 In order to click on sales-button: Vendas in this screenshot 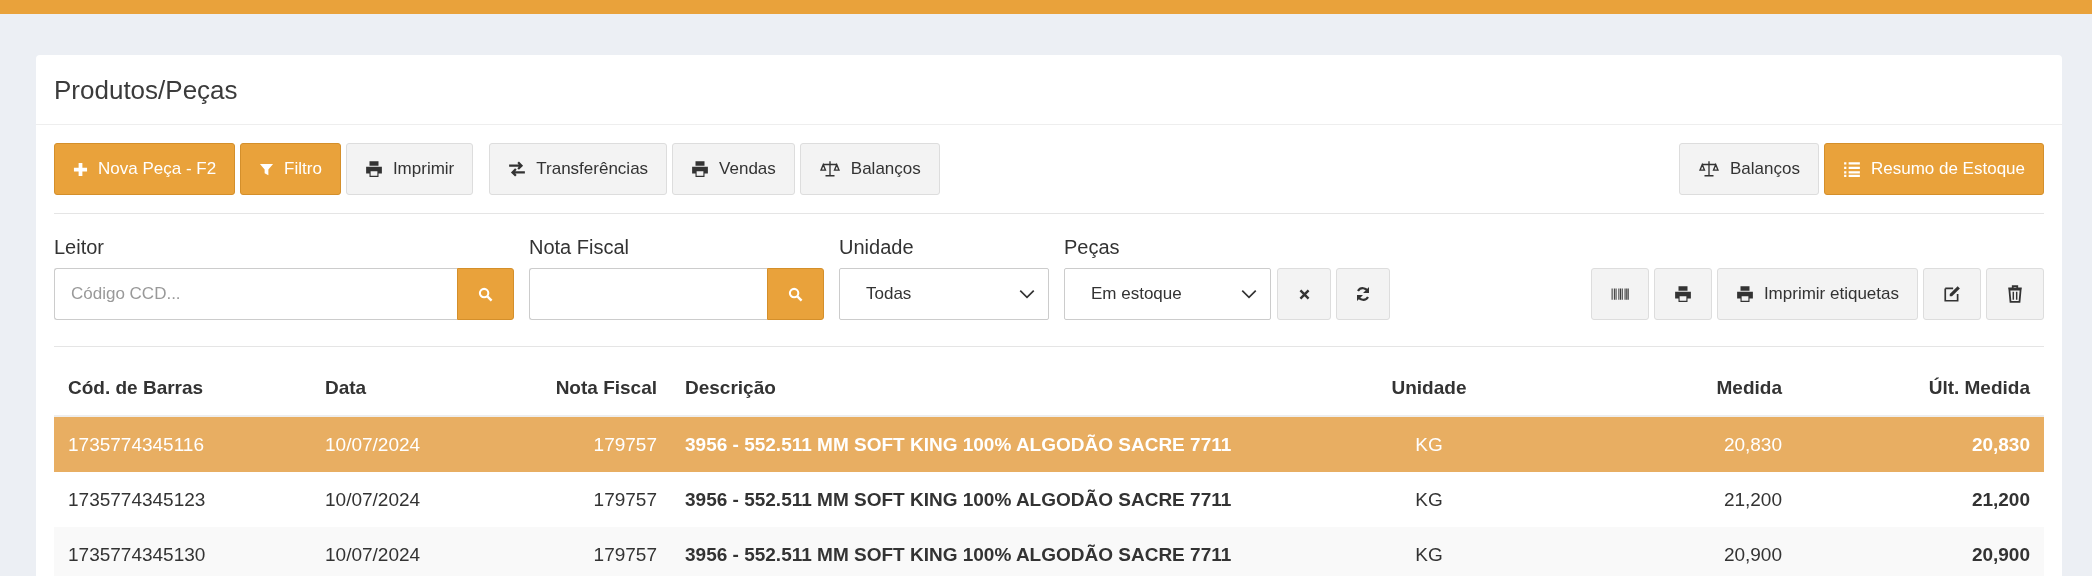, I will do `click(733, 169)`.